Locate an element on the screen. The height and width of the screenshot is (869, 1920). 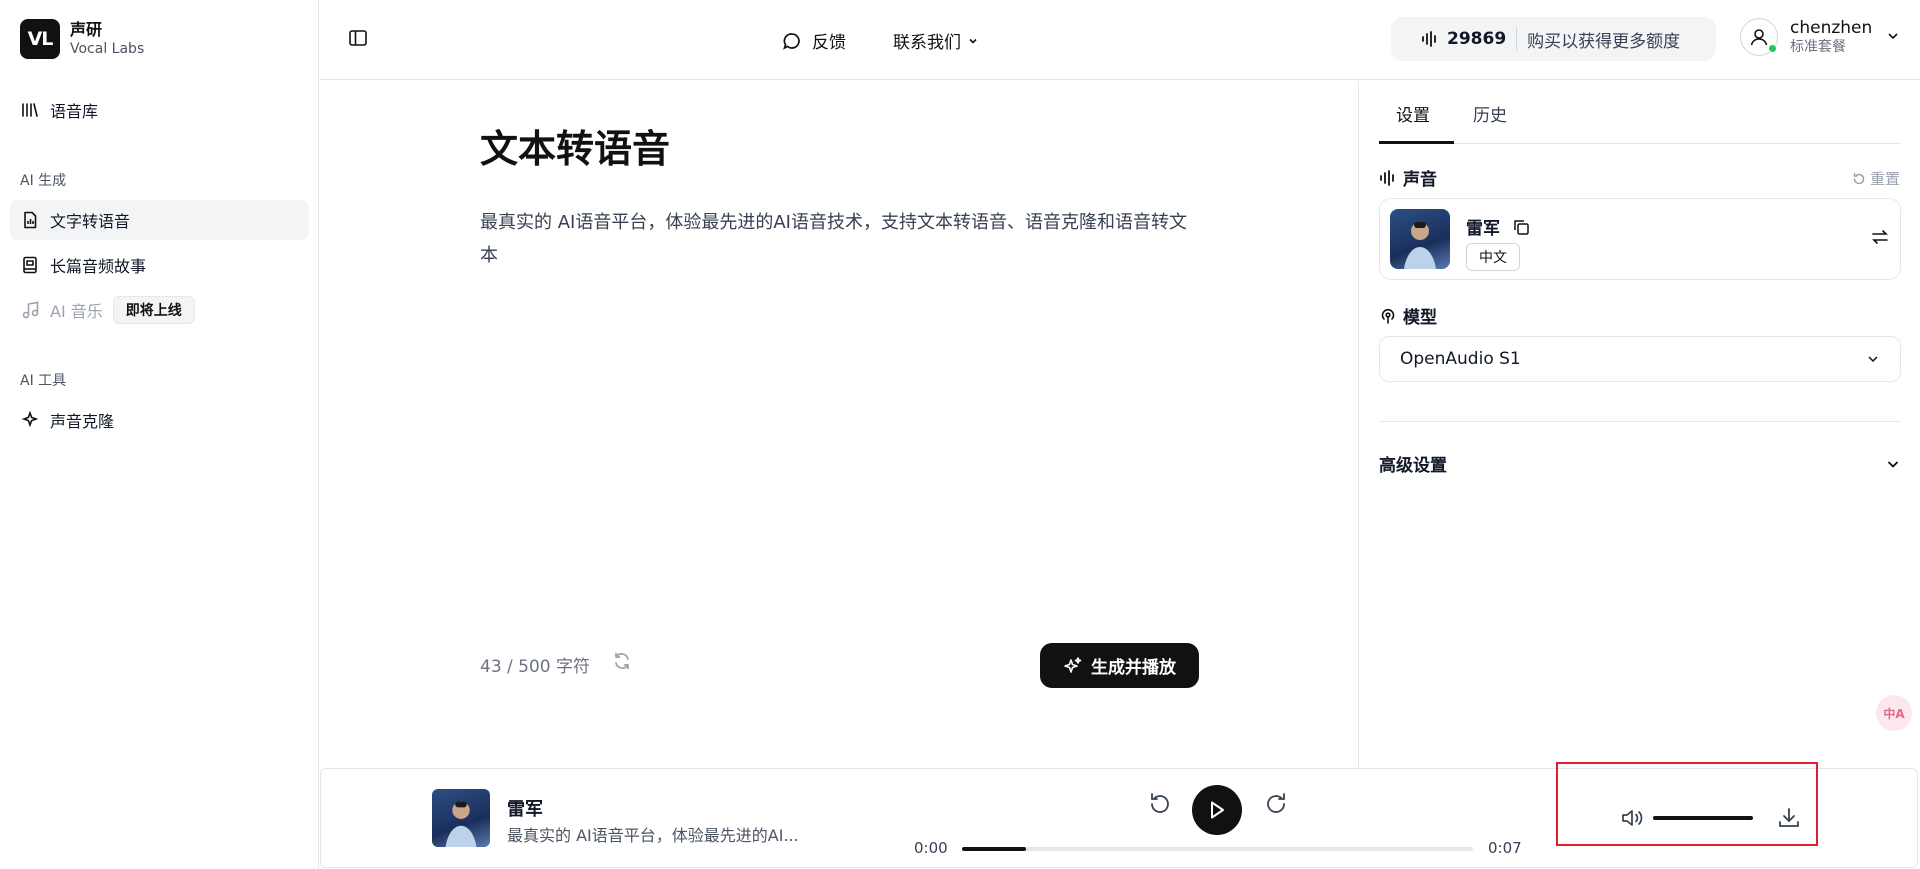
voice-name-label: 雷军 is located at coordinates (1483, 229).